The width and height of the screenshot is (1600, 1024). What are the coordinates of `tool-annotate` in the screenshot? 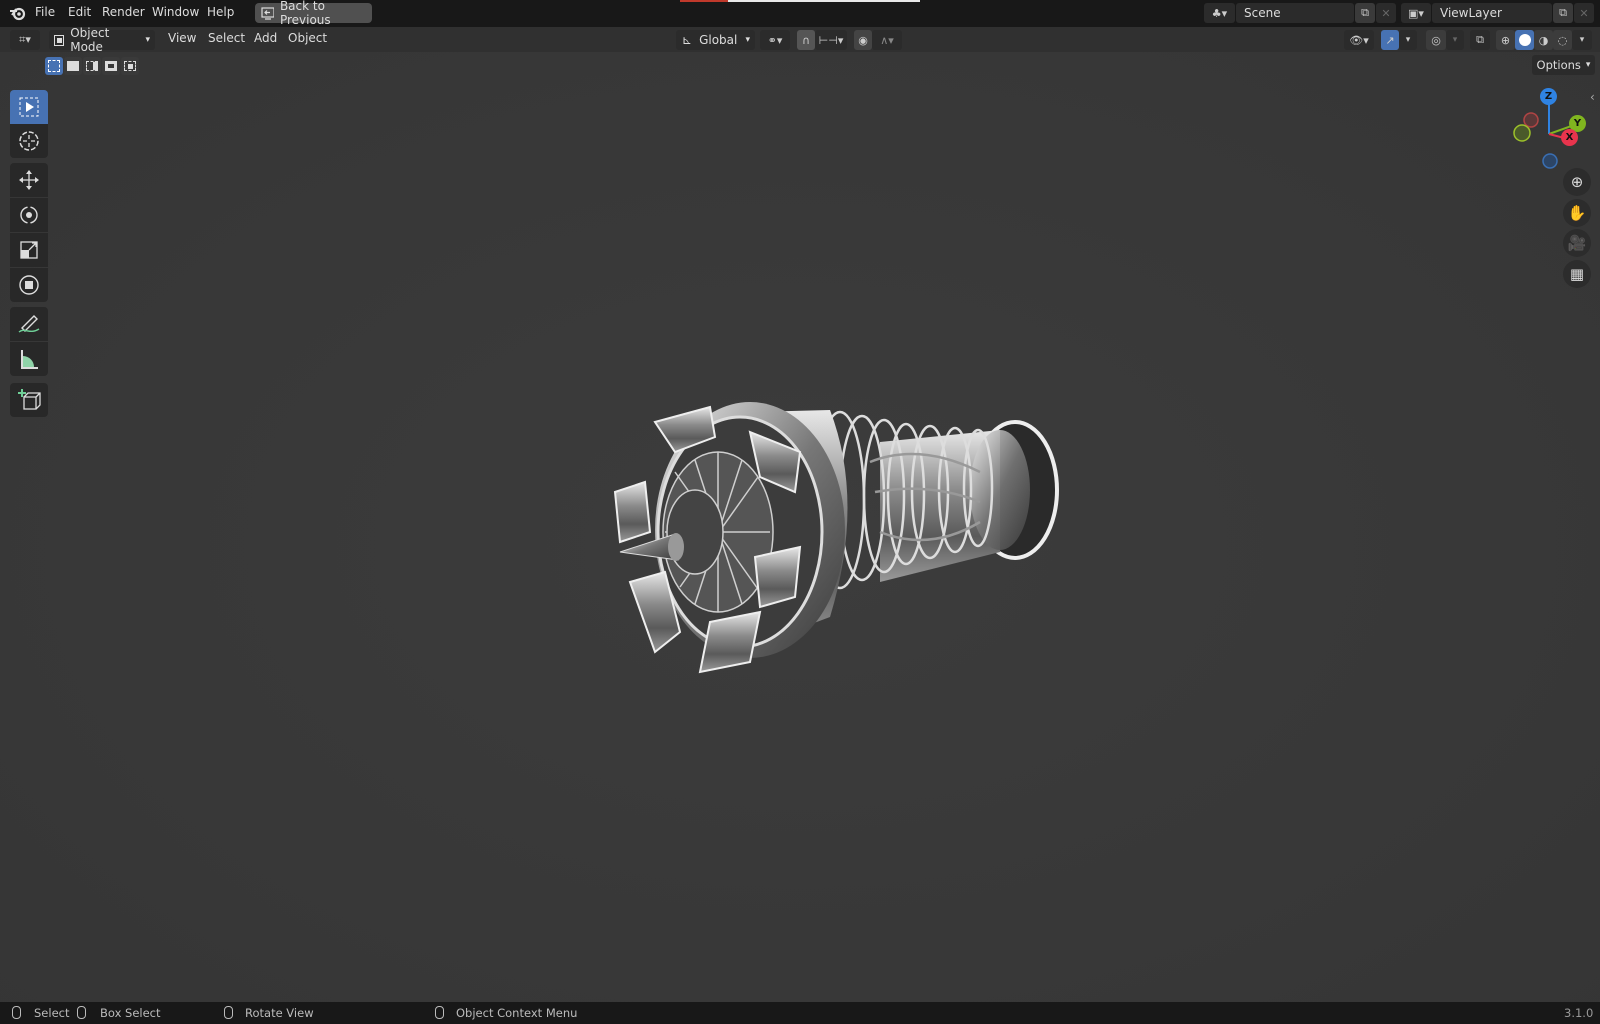 It's located at (29, 324).